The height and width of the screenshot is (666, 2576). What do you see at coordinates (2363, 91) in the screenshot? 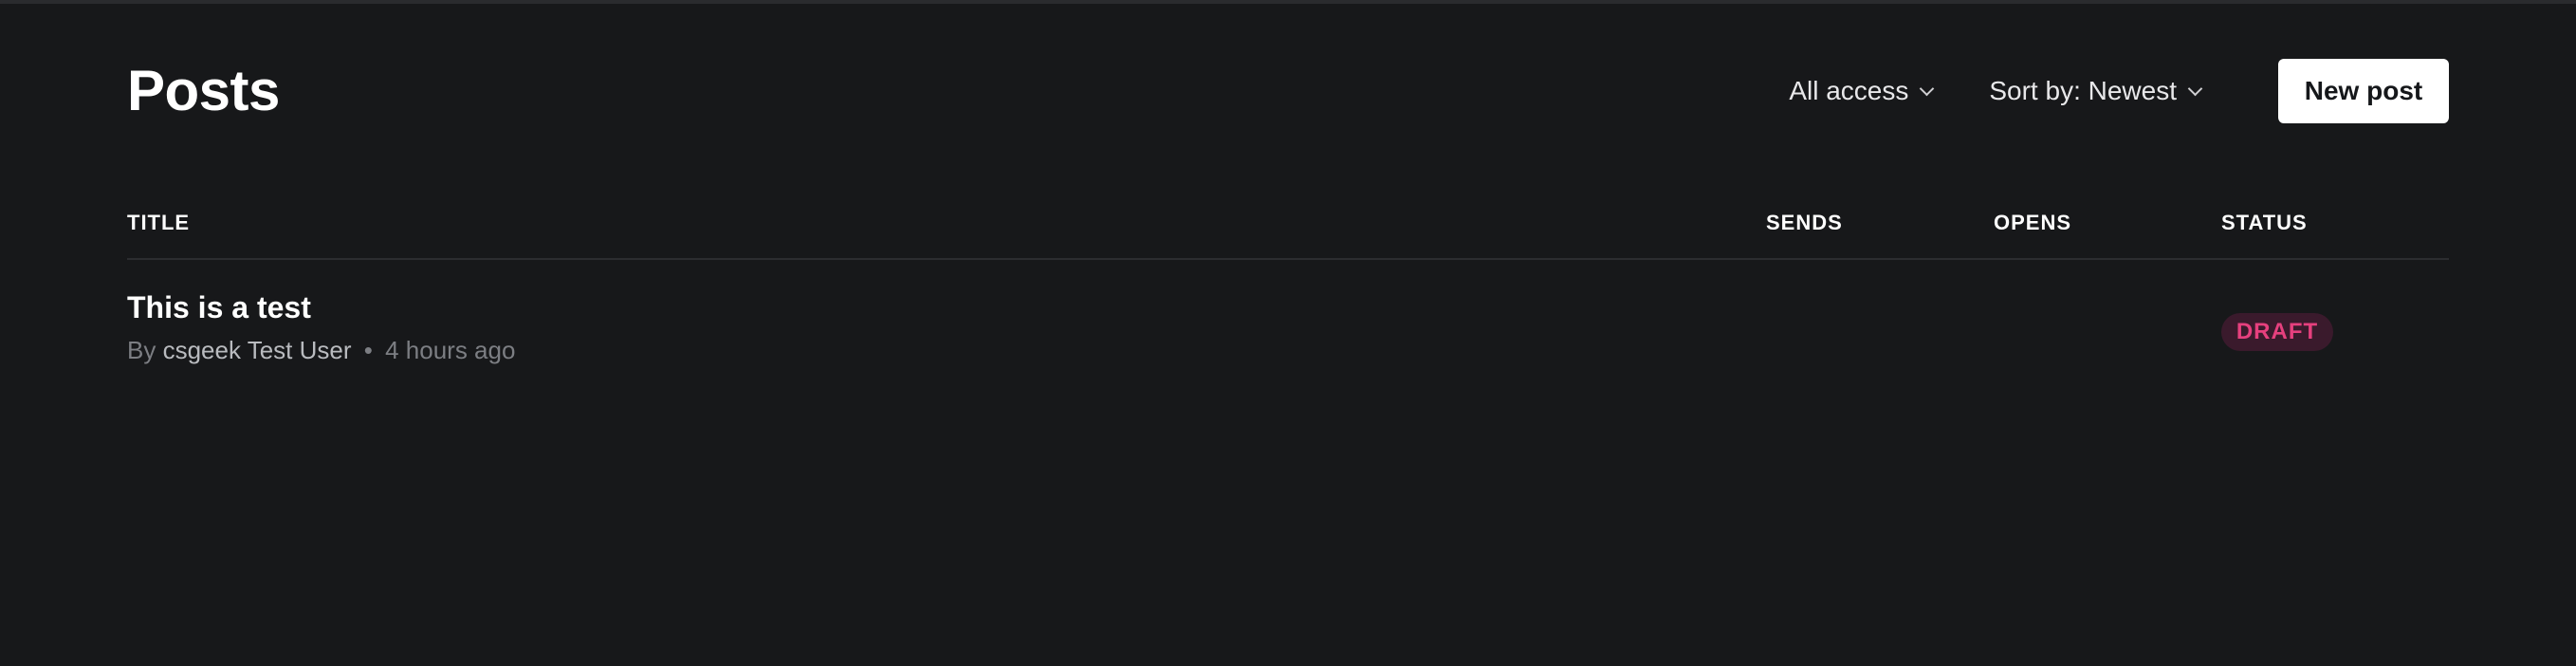
I see `new-post-button: New post` at bounding box center [2363, 91].